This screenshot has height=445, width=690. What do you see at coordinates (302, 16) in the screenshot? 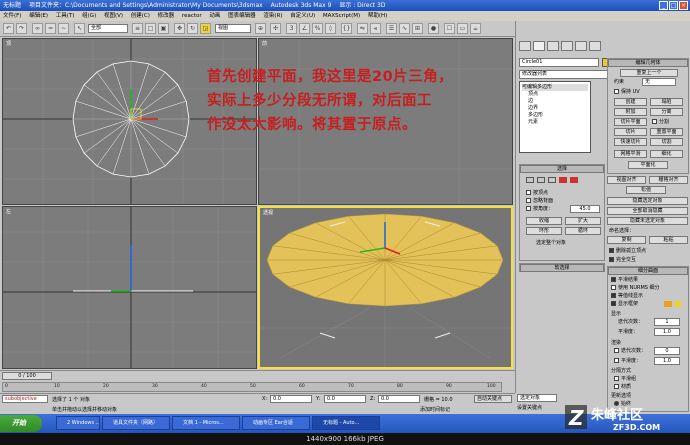
I see `menu-customize: 自定义(U)` at bounding box center [302, 16].